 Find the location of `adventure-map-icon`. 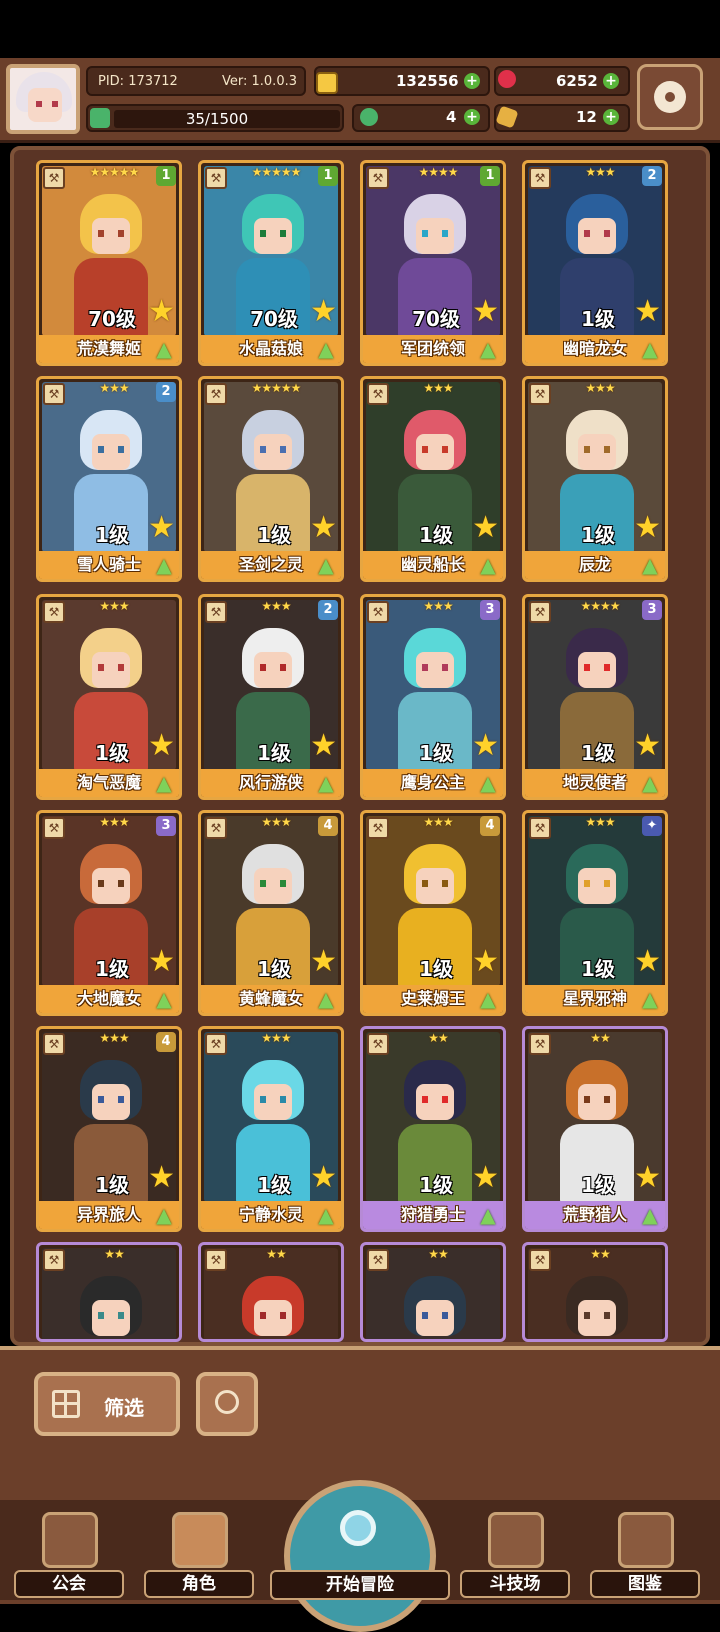

adventure-map-icon is located at coordinates (360, 1556).